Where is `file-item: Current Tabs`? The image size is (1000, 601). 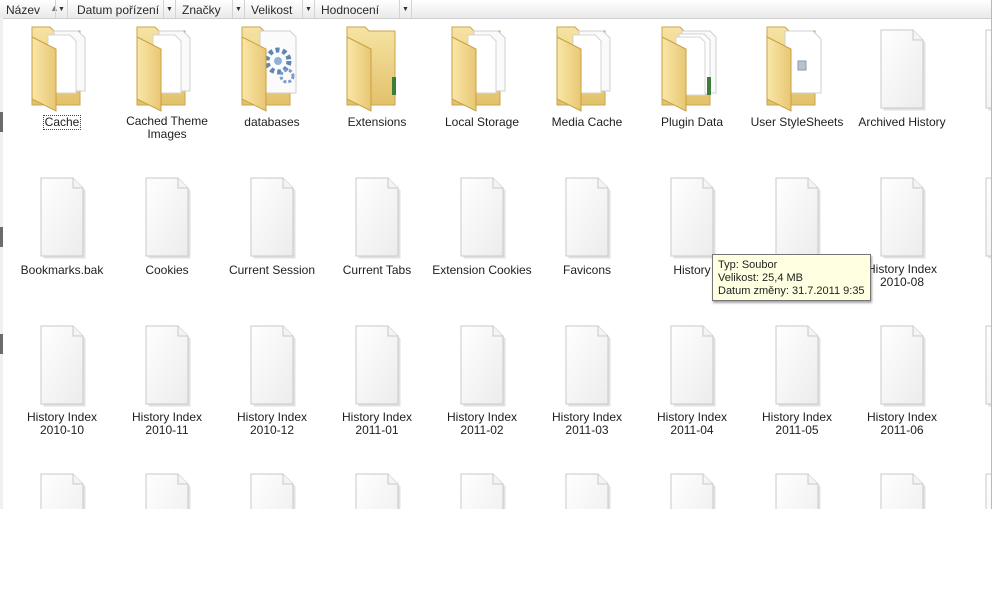 file-item: Current Tabs is located at coordinates (377, 222).